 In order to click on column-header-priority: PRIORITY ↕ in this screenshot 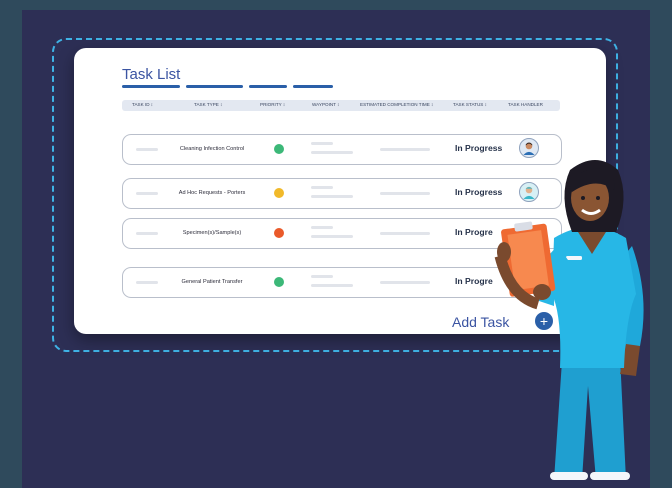, I will do `click(272, 104)`.